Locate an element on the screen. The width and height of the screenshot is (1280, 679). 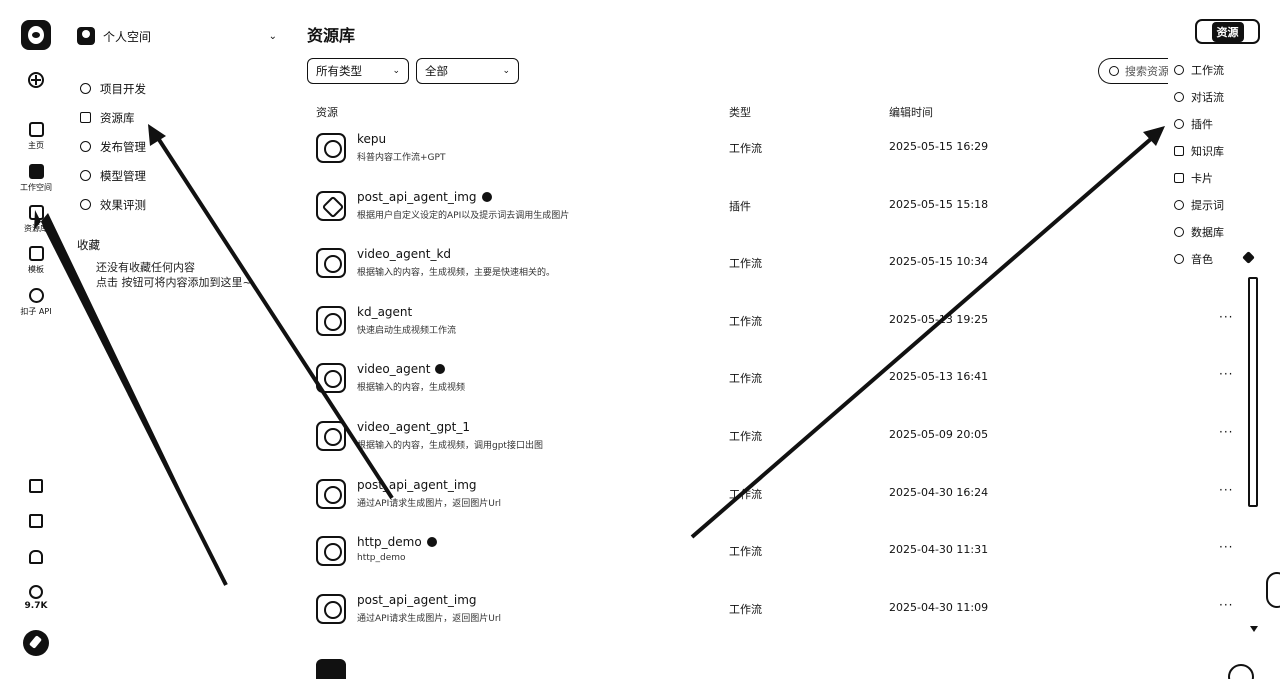
menu-item-knowledge: 知识库 is located at coordinates (1212, 150).